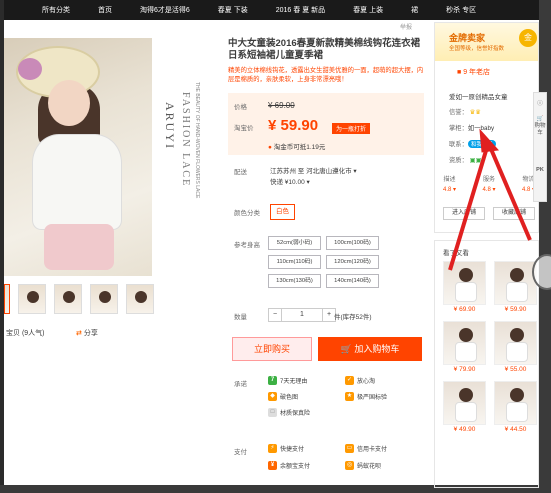 The image size is (551, 493). Describe the element at coordinates (352, 281) in the screenshot. I see `size-option: 140cm(140码)` at that location.